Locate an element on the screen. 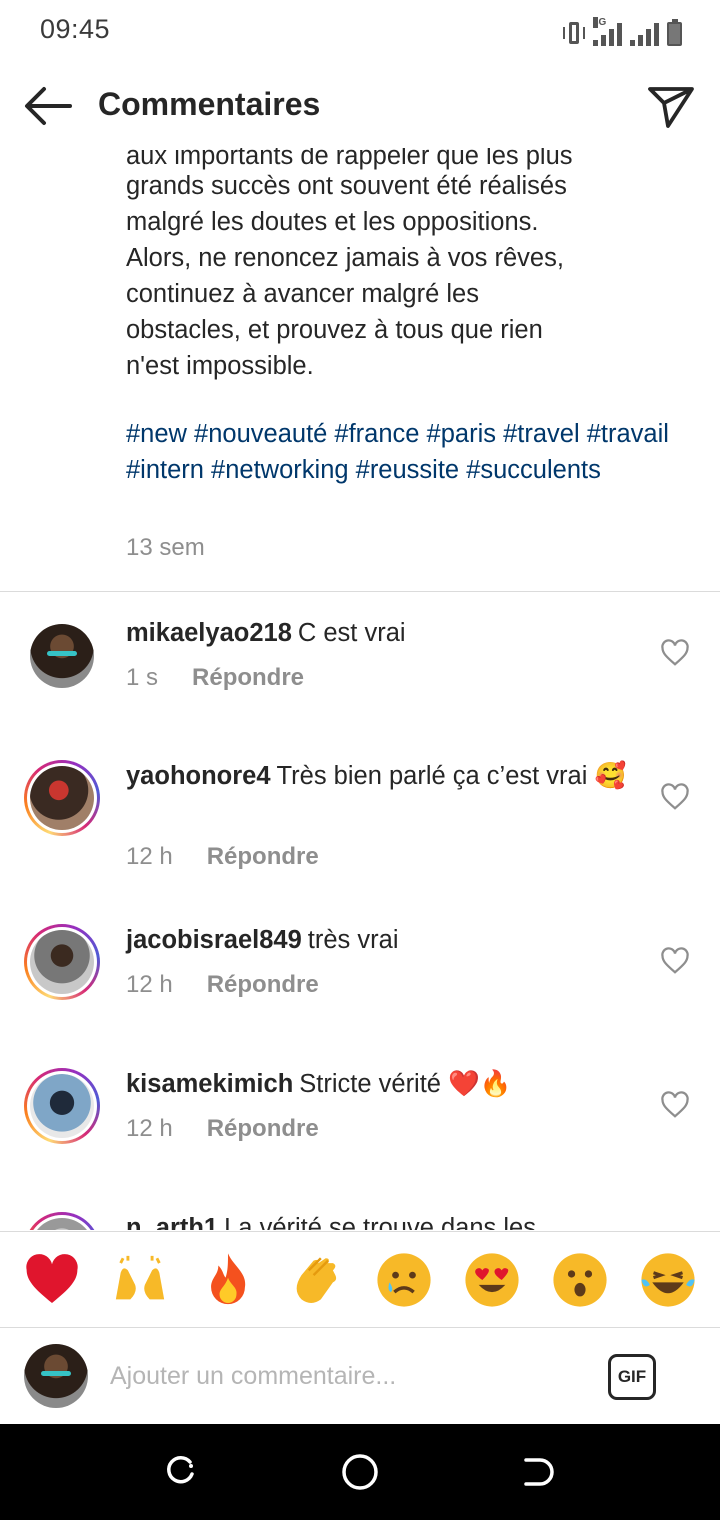  comment-meta: 1 s Répondre is located at coordinates (215, 678).